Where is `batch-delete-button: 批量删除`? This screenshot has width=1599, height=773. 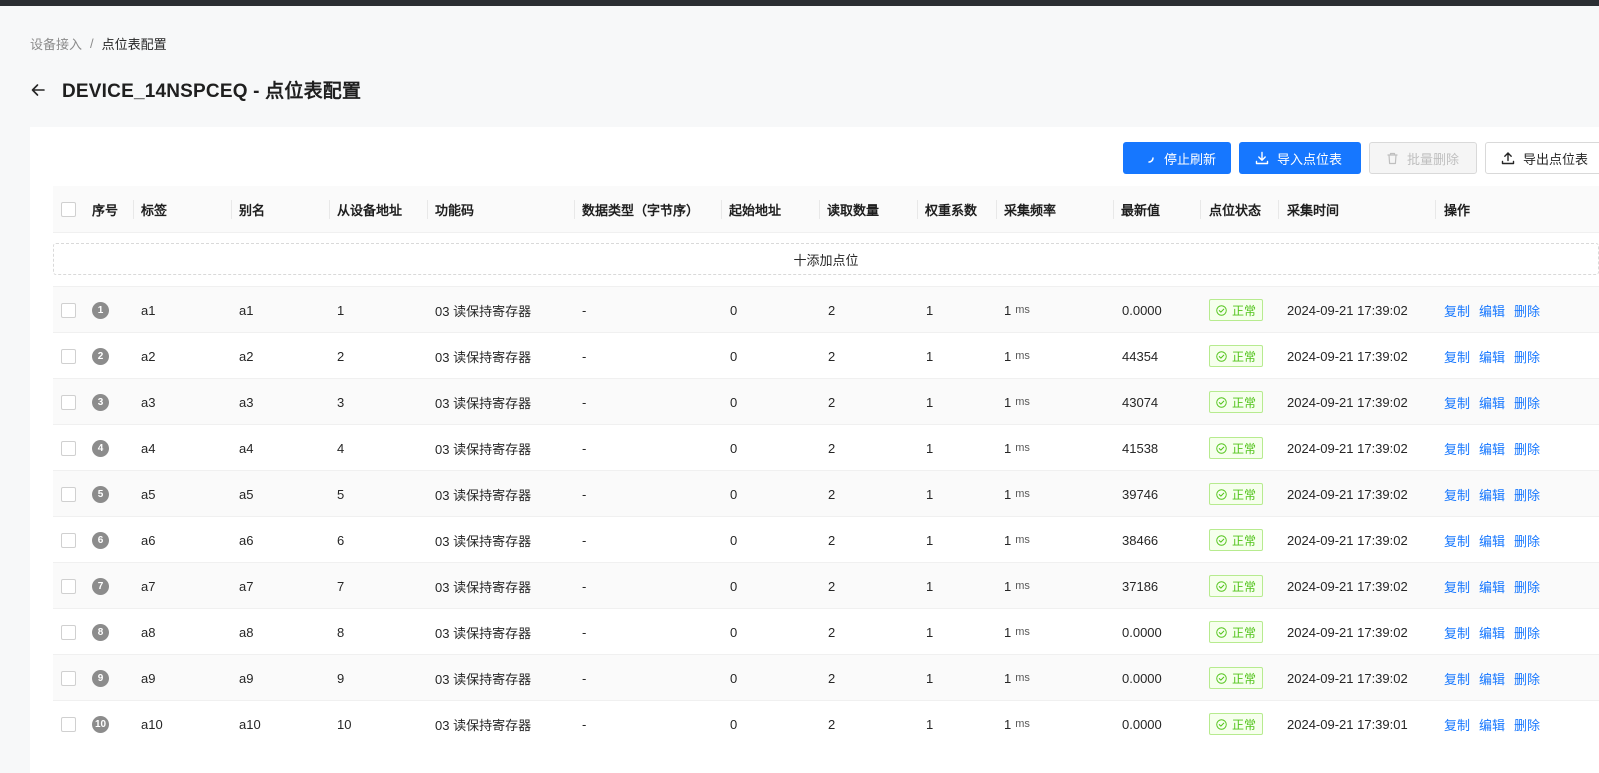
batch-delete-button: 批量删除 is located at coordinates (1423, 158).